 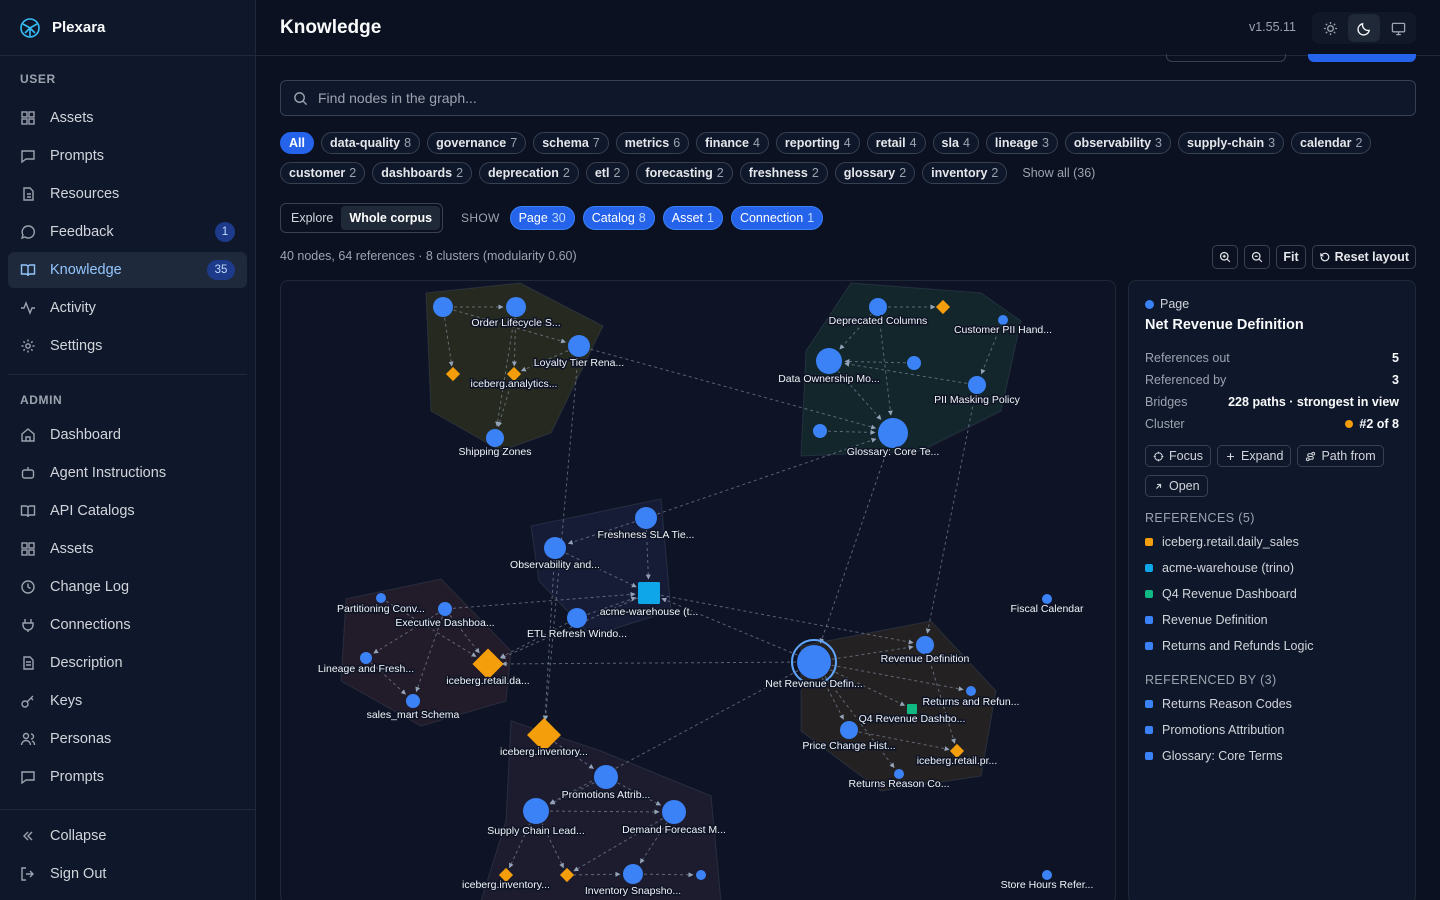 What do you see at coordinates (571, 143) in the screenshot?
I see `tag-chip: schema 7` at bounding box center [571, 143].